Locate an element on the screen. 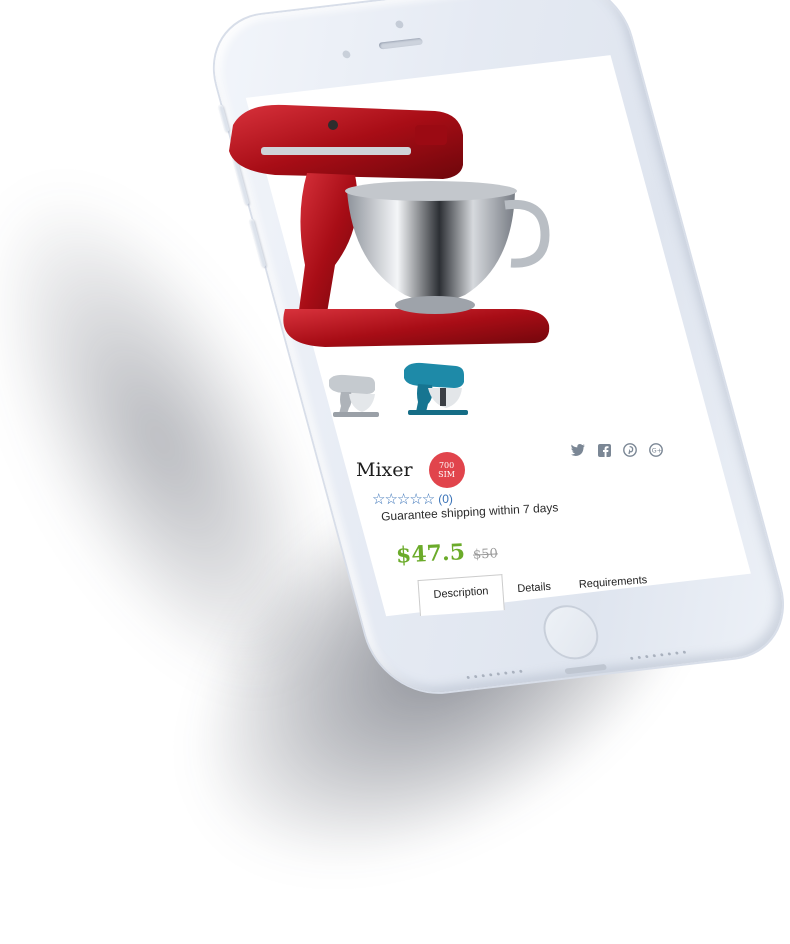  google-plus-icon: G+ is located at coordinates (656, 450).